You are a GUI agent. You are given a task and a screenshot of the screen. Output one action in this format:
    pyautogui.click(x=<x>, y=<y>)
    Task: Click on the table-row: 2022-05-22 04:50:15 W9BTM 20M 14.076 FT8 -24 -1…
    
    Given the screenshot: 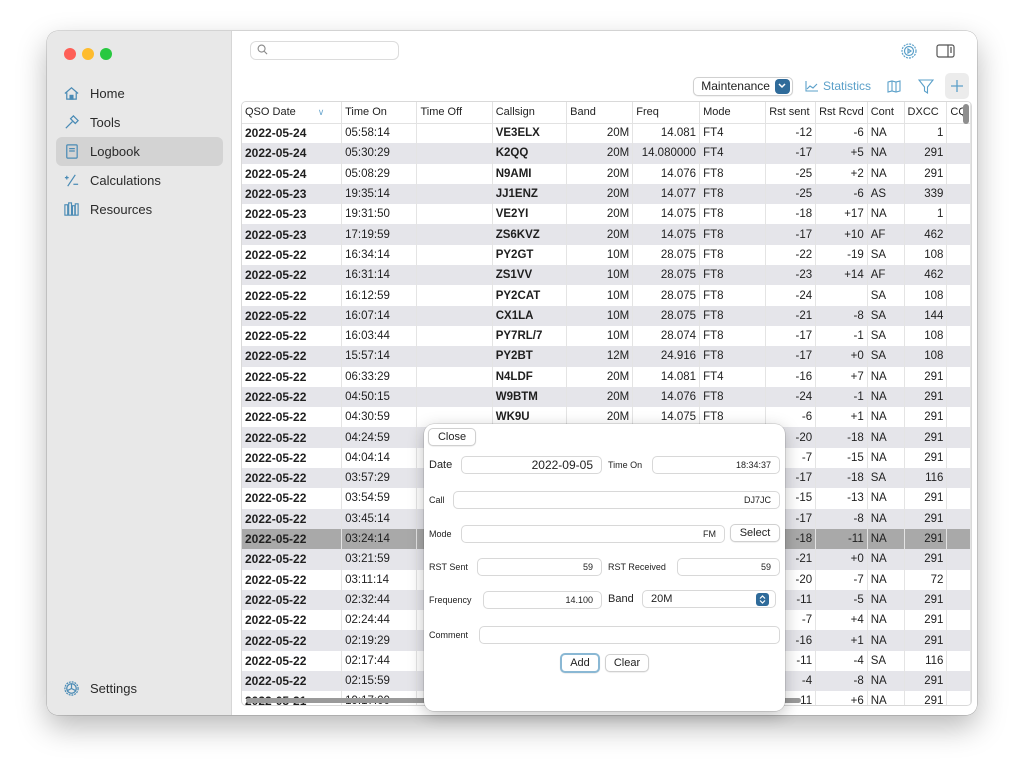 What is the action you would take?
    pyautogui.click(x=606, y=397)
    